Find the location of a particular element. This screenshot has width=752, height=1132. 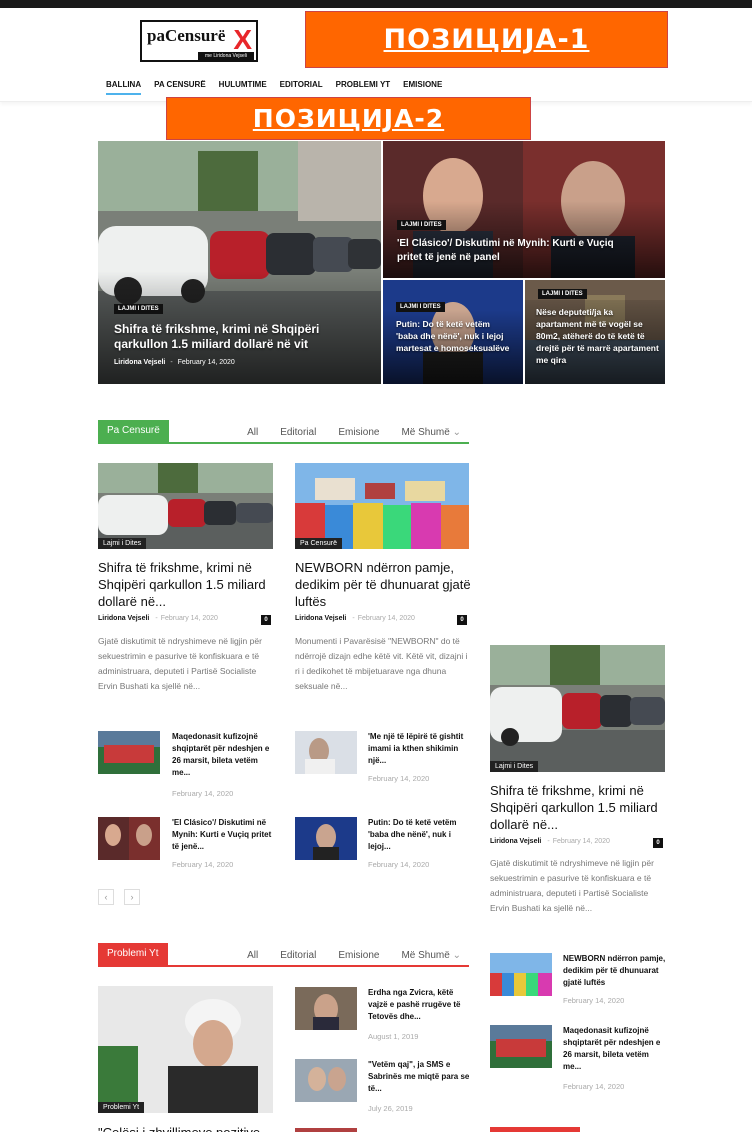

rouhani-image is located at coordinates (185, 1049).